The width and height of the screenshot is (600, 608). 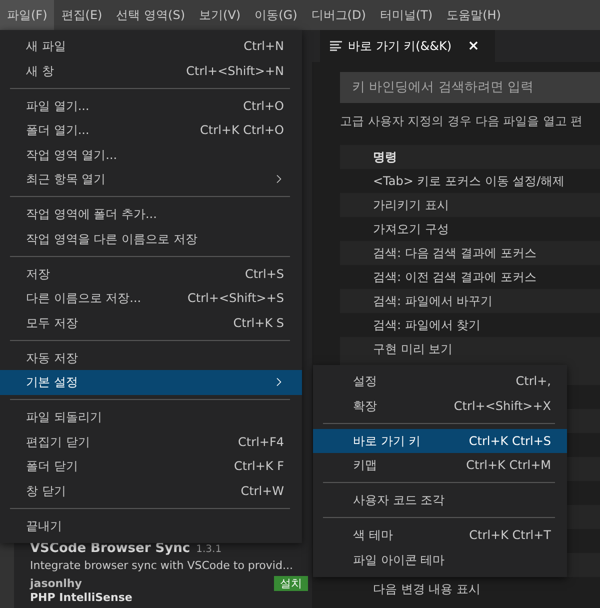 I want to click on menu-item: 끝내기, so click(x=151, y=526).